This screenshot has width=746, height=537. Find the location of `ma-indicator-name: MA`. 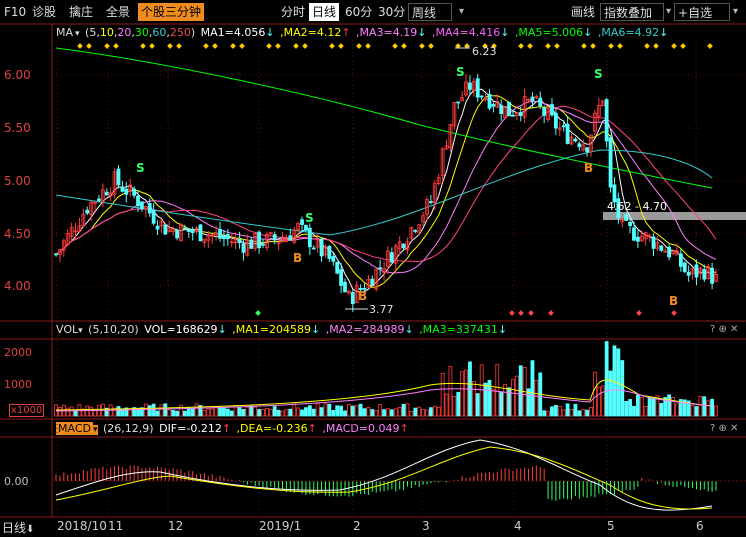

ma-indicator-name: MA is located at coordinates (64, 32).